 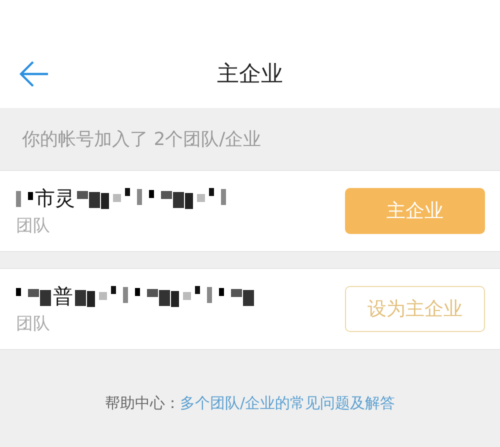 What do you see at coordinates (141, 140) in the screenshot?
I see `notice-text: 你的帐号加入了 2个团队/企业` at bounding box center [141, 140].